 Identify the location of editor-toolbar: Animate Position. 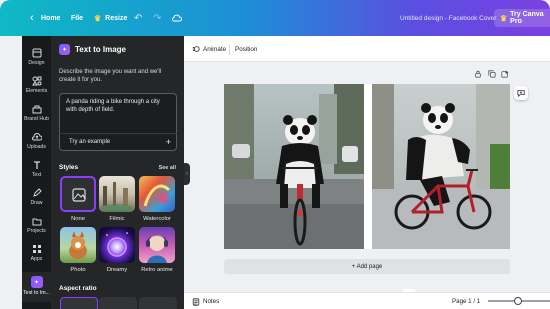
(367, 49).